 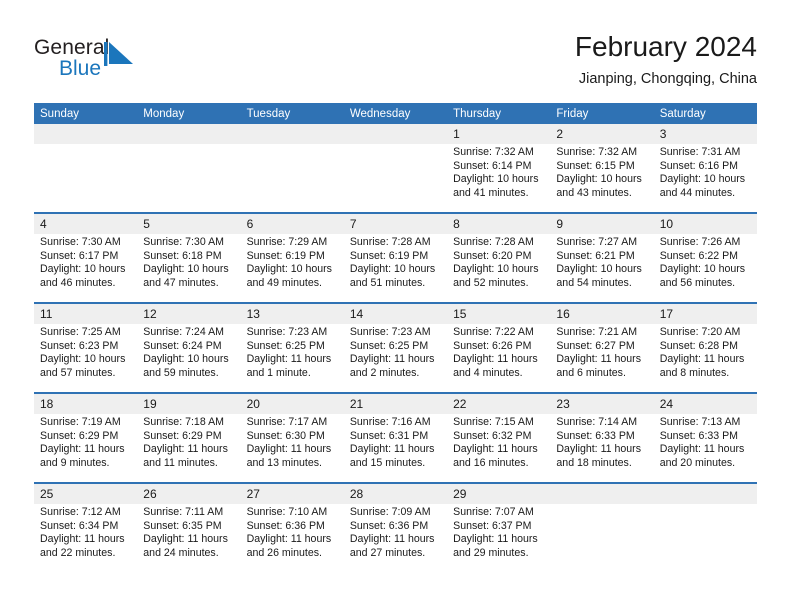 What do you see at coordinates (595, 435) in the screenshot?
I see `sunset-text: Sunset: 6:33 PM` at bounding box center [595, 435].